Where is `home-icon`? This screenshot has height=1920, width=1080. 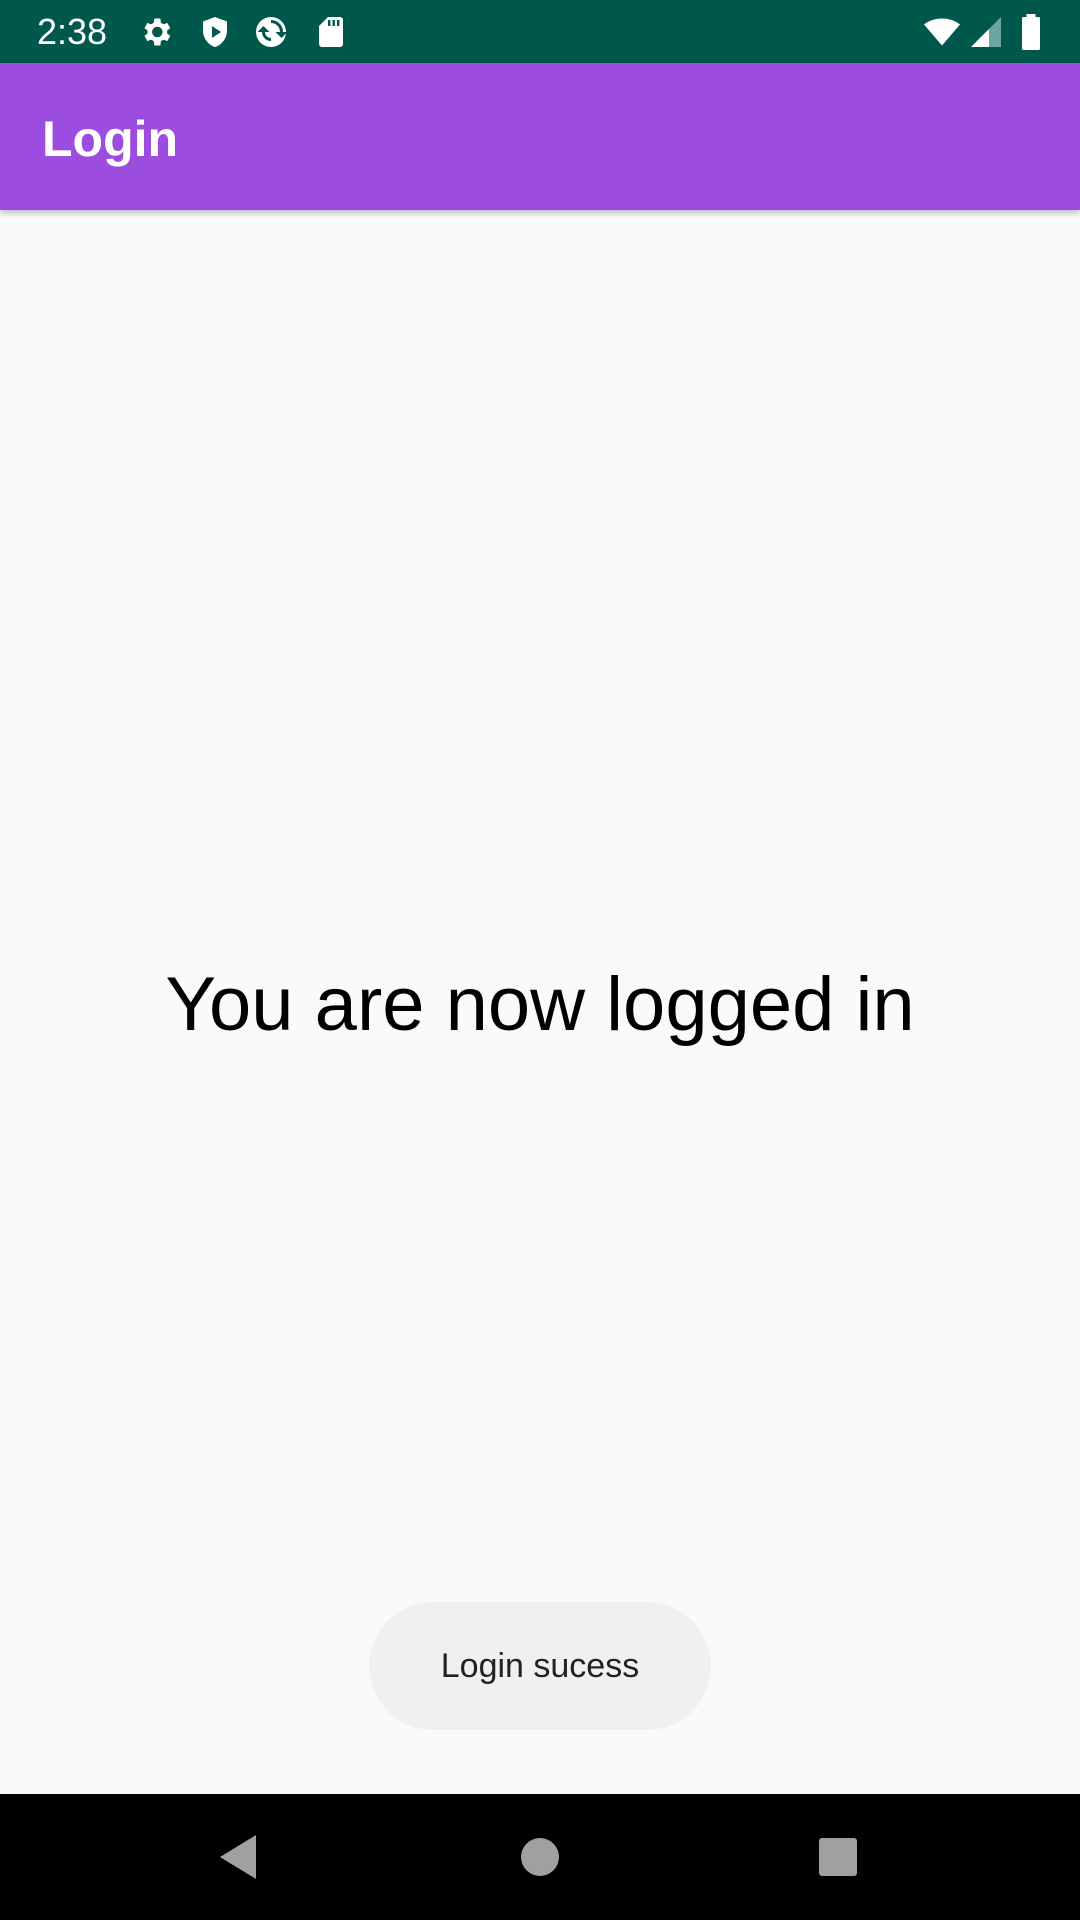
home-icon is located at coordinates (540, 1857).